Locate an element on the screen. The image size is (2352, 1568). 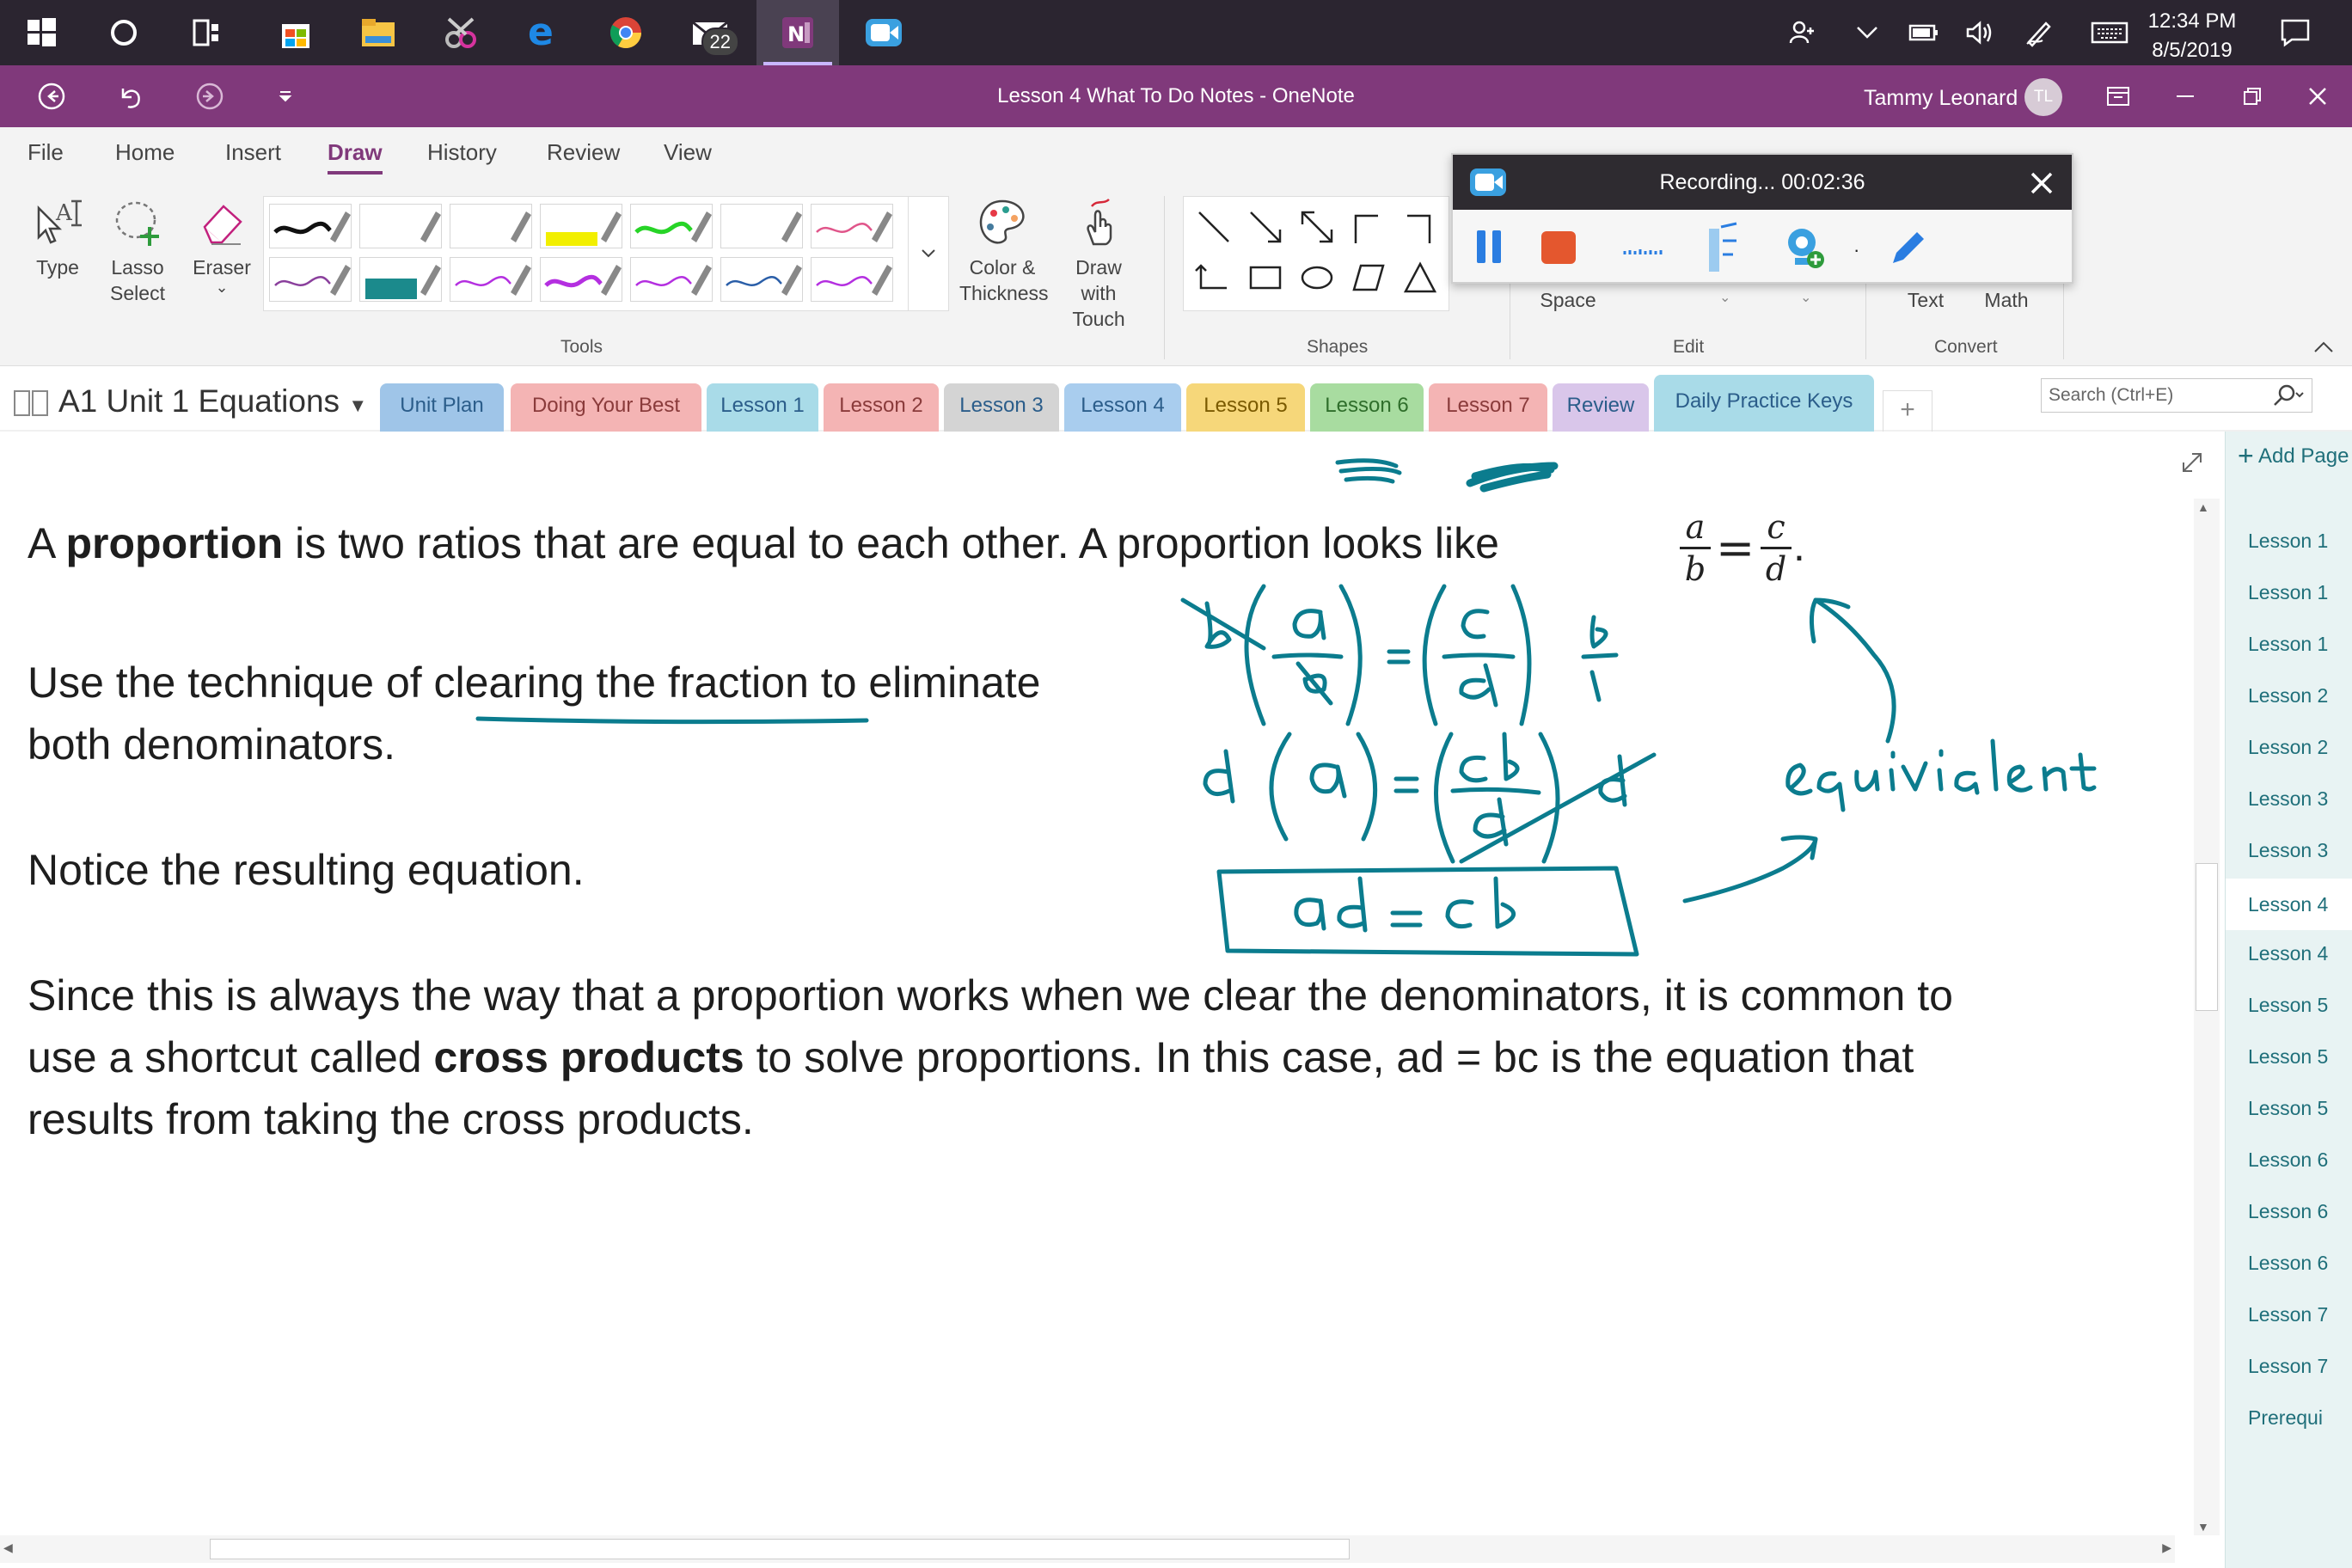
search-input: Search (Ctrl+E) is located at coordinates (2176, 395).